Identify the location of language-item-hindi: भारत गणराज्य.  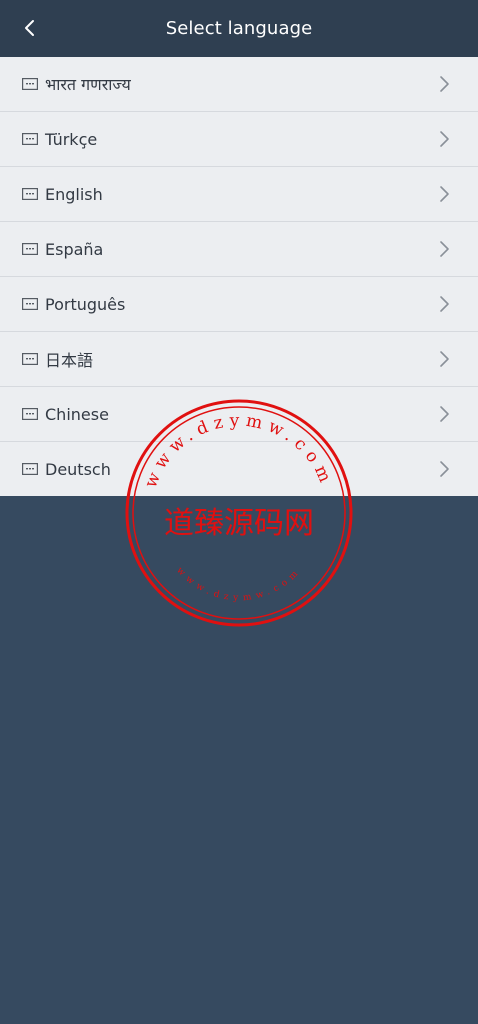
(239, 84).